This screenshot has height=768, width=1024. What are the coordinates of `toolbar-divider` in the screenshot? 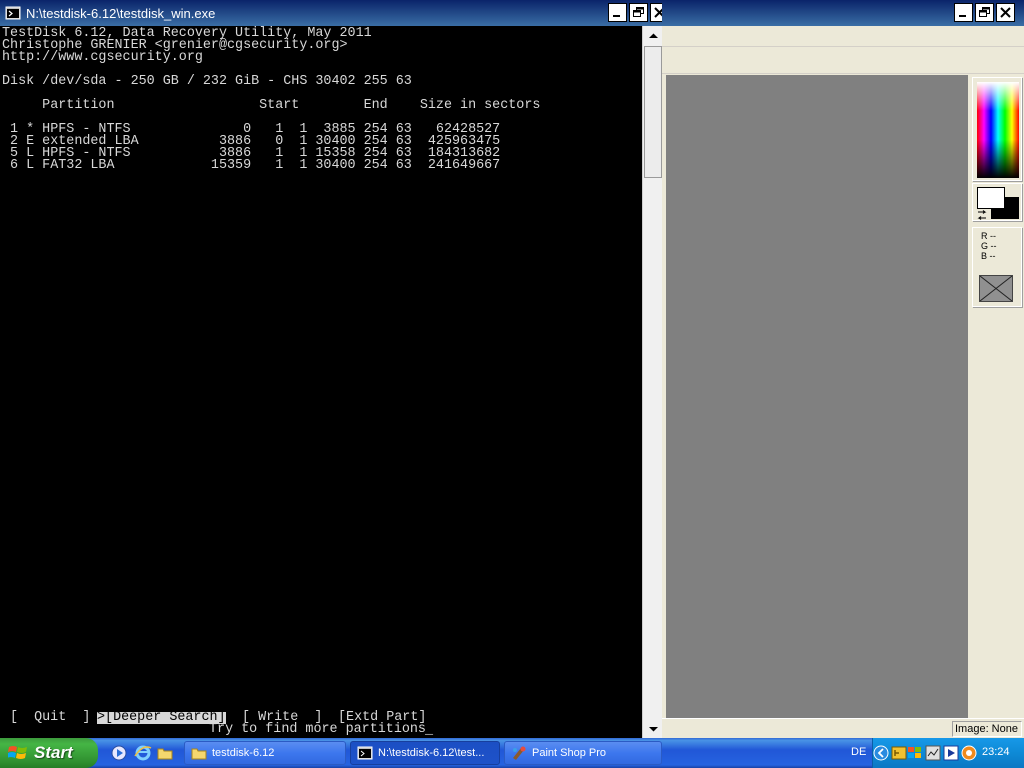 It's located at (843, 46).